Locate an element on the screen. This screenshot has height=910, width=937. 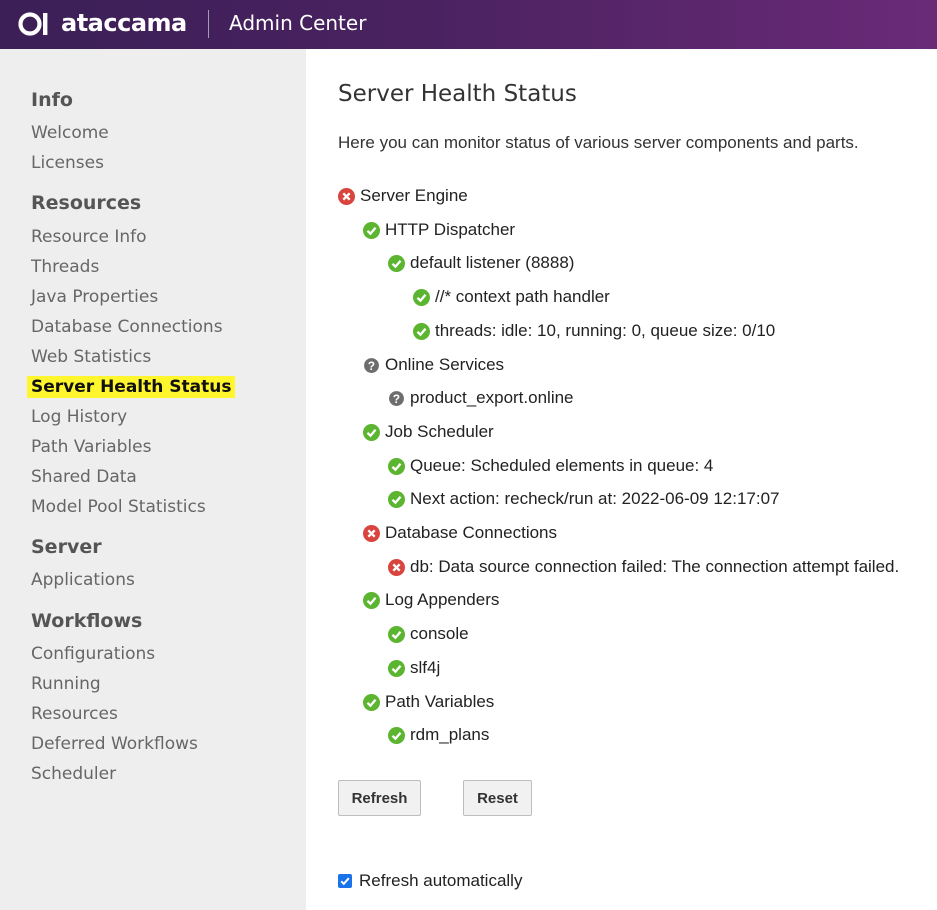
health-tree-row: default listener (8888) is located at coordinates (481, 263).